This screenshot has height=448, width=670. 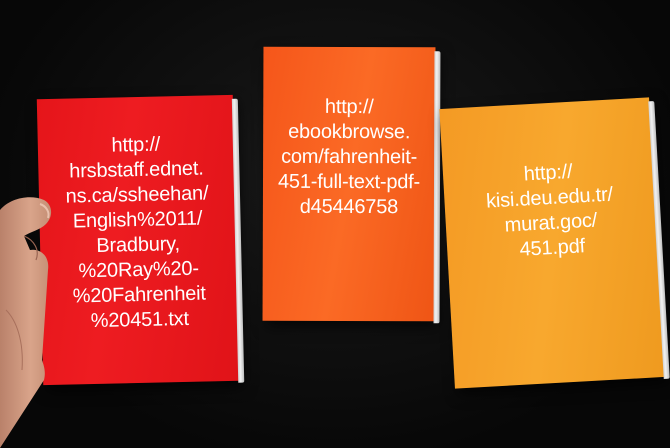 I want to click on url-line: ebookbrowse., so click(x=349, y=132).